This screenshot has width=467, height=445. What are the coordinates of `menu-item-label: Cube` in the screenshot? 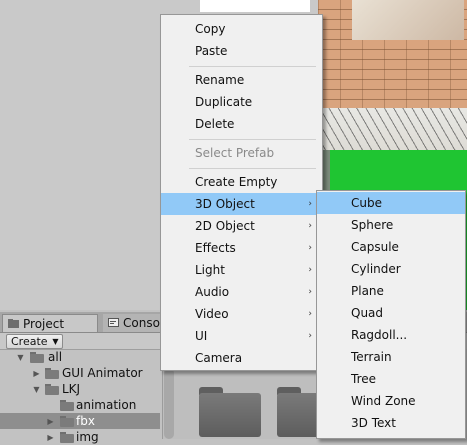 It's located at (366, 203).